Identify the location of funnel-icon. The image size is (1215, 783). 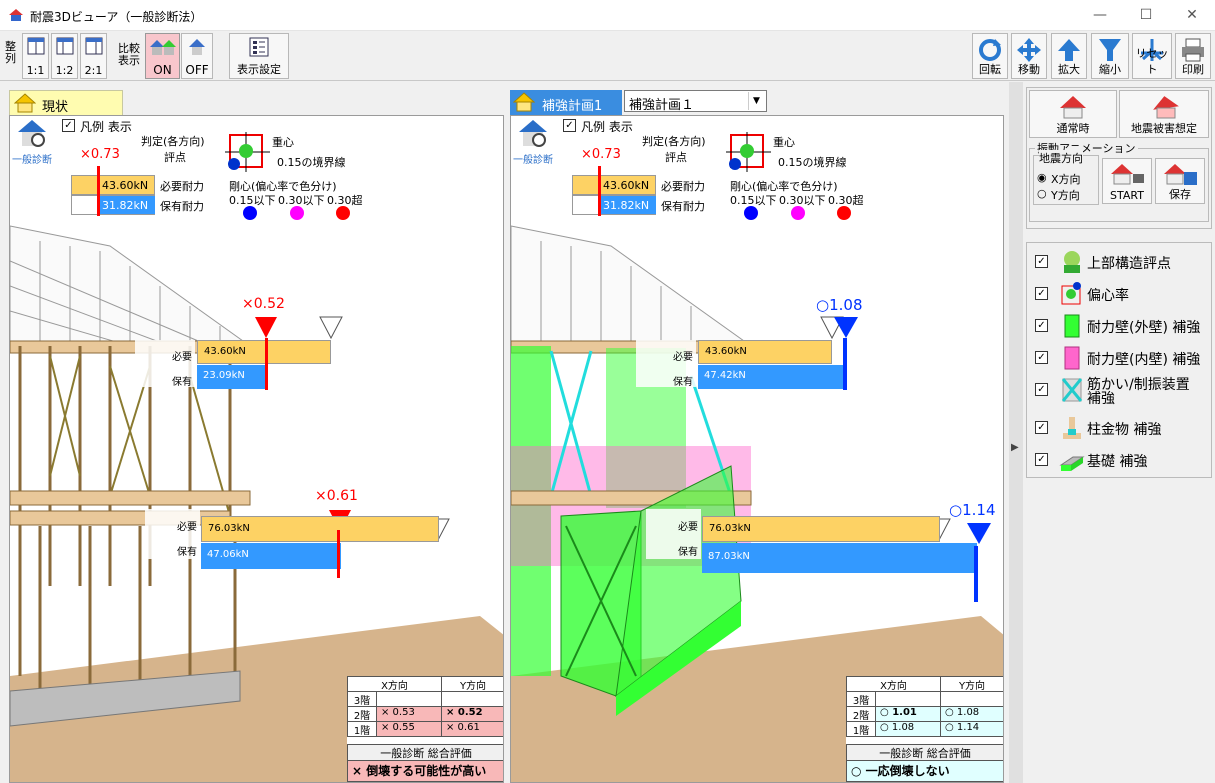
(1110, 50).